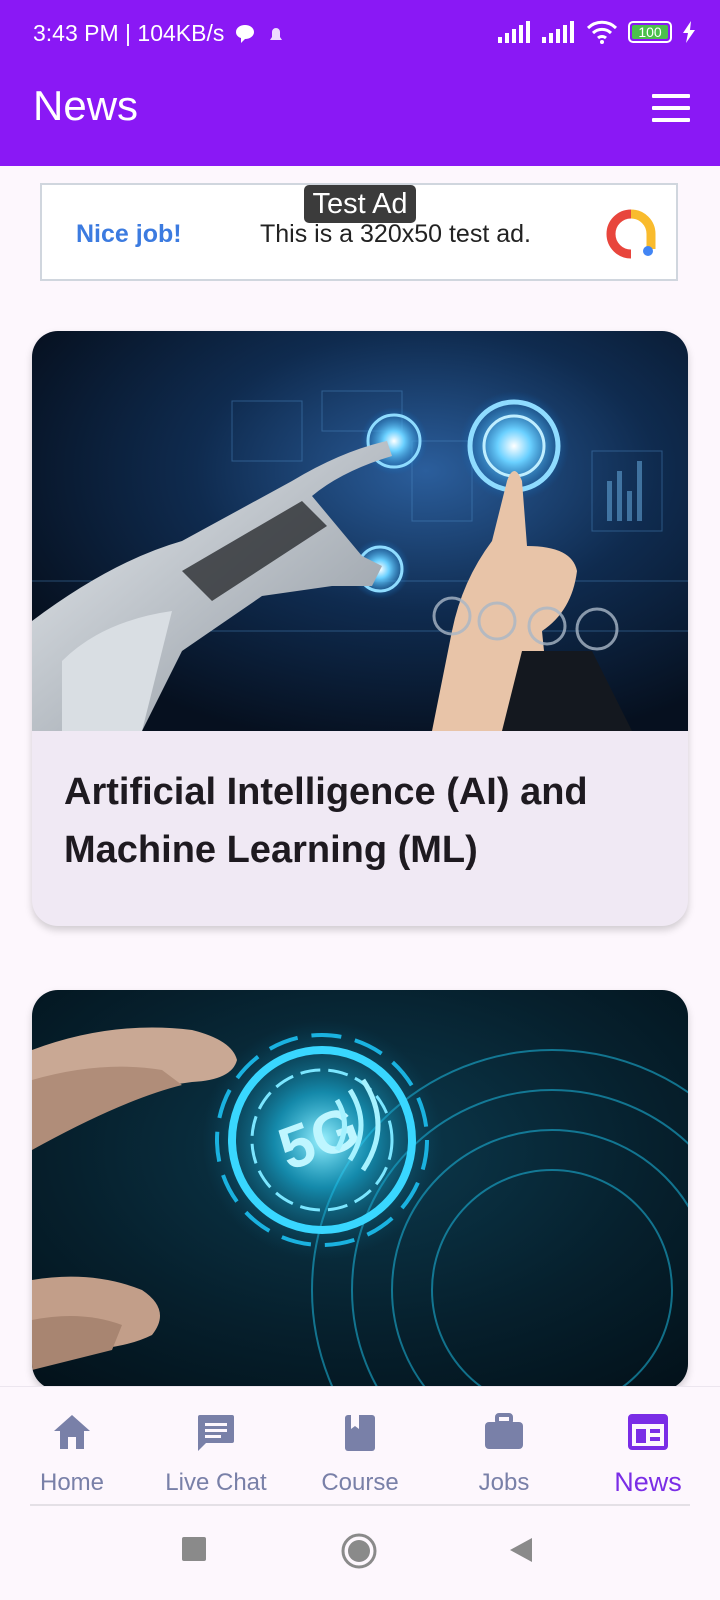  What do you see at coordinates (602, 32) in the screenshot?
I see `wifi-icon` at bounding box center [602, 32].